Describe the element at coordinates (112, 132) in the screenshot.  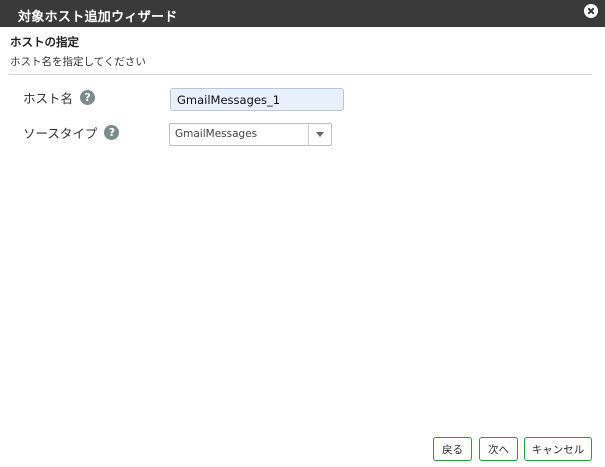
I see `source-type-help-icon: ?` at that location.